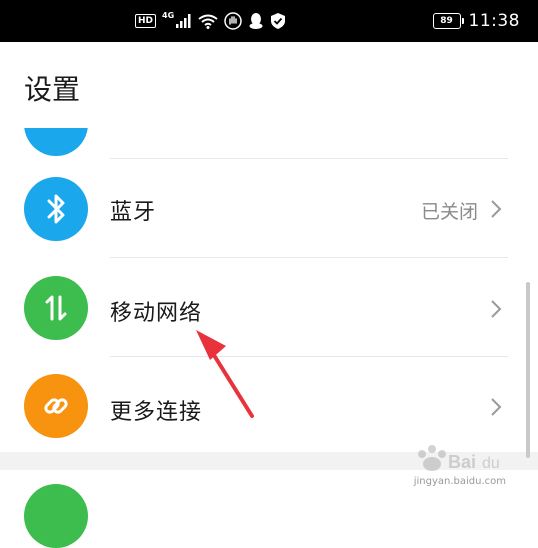 The width and height of the screenshot is (538, 548). What do you see at coordinates (278, 21) in the screenshot?
I see `shield-icon` at bounding box center [278, 21].